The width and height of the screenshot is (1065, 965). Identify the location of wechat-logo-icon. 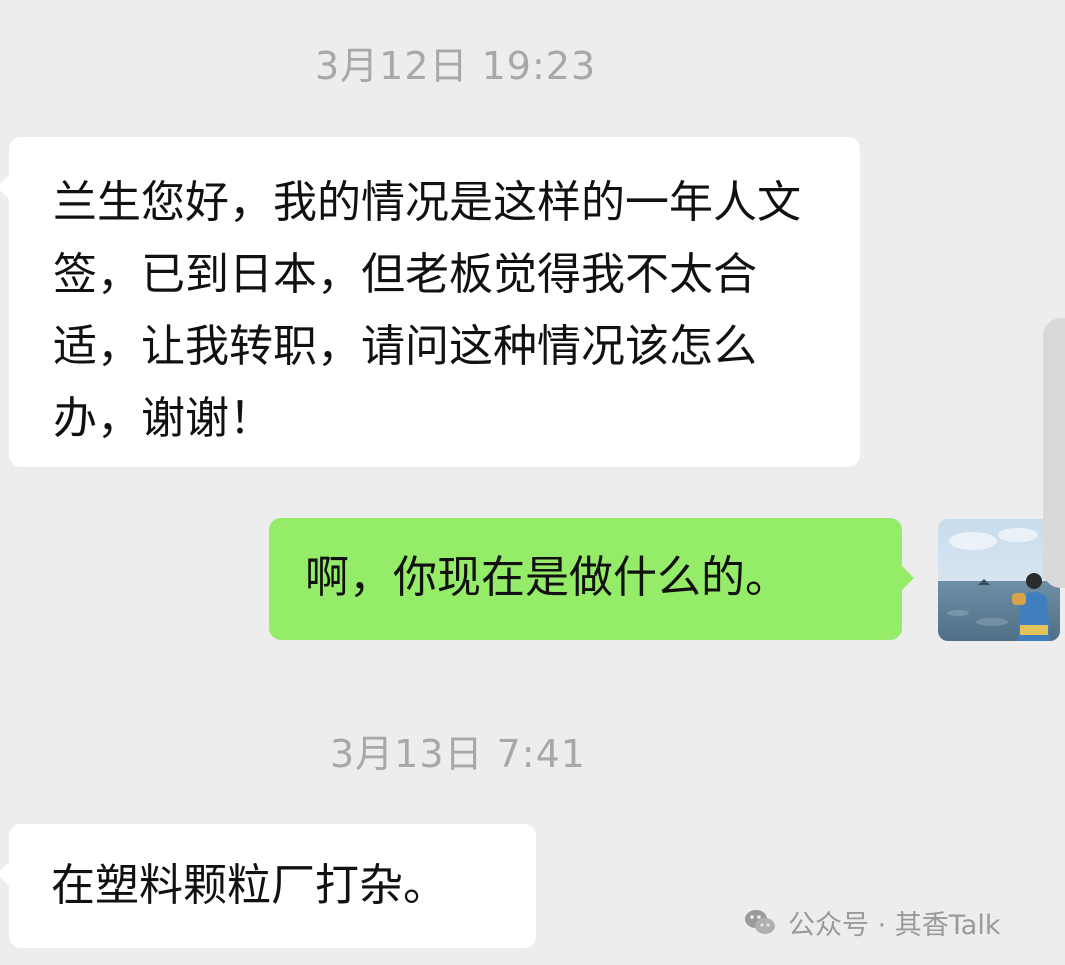
(760, 922).